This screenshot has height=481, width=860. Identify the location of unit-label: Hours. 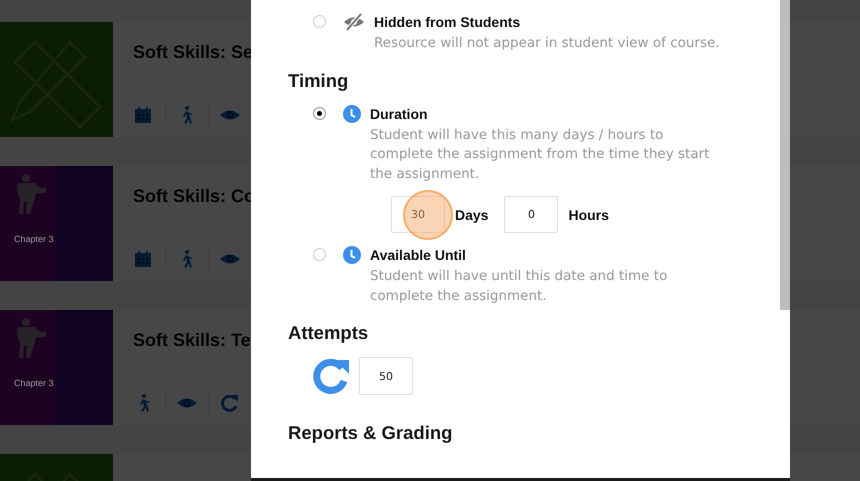
(588, 214).